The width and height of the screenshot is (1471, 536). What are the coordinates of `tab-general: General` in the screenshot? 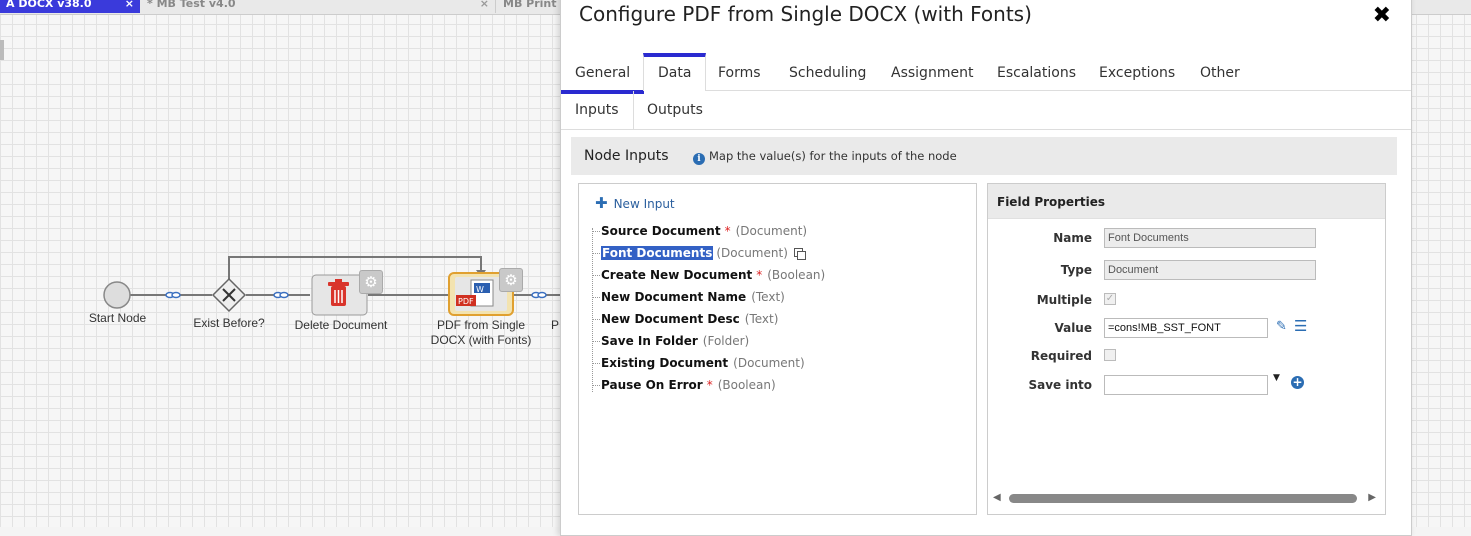 It's located at (603, 73).